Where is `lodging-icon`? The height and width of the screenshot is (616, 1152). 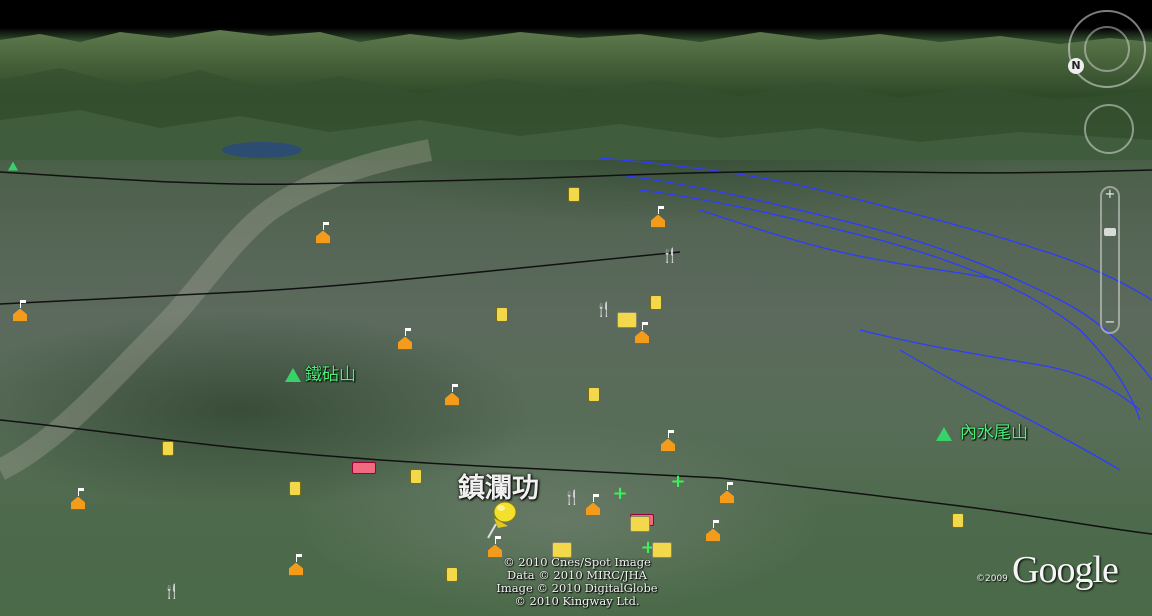 lodging-icon is located at coordinates (364, 468).